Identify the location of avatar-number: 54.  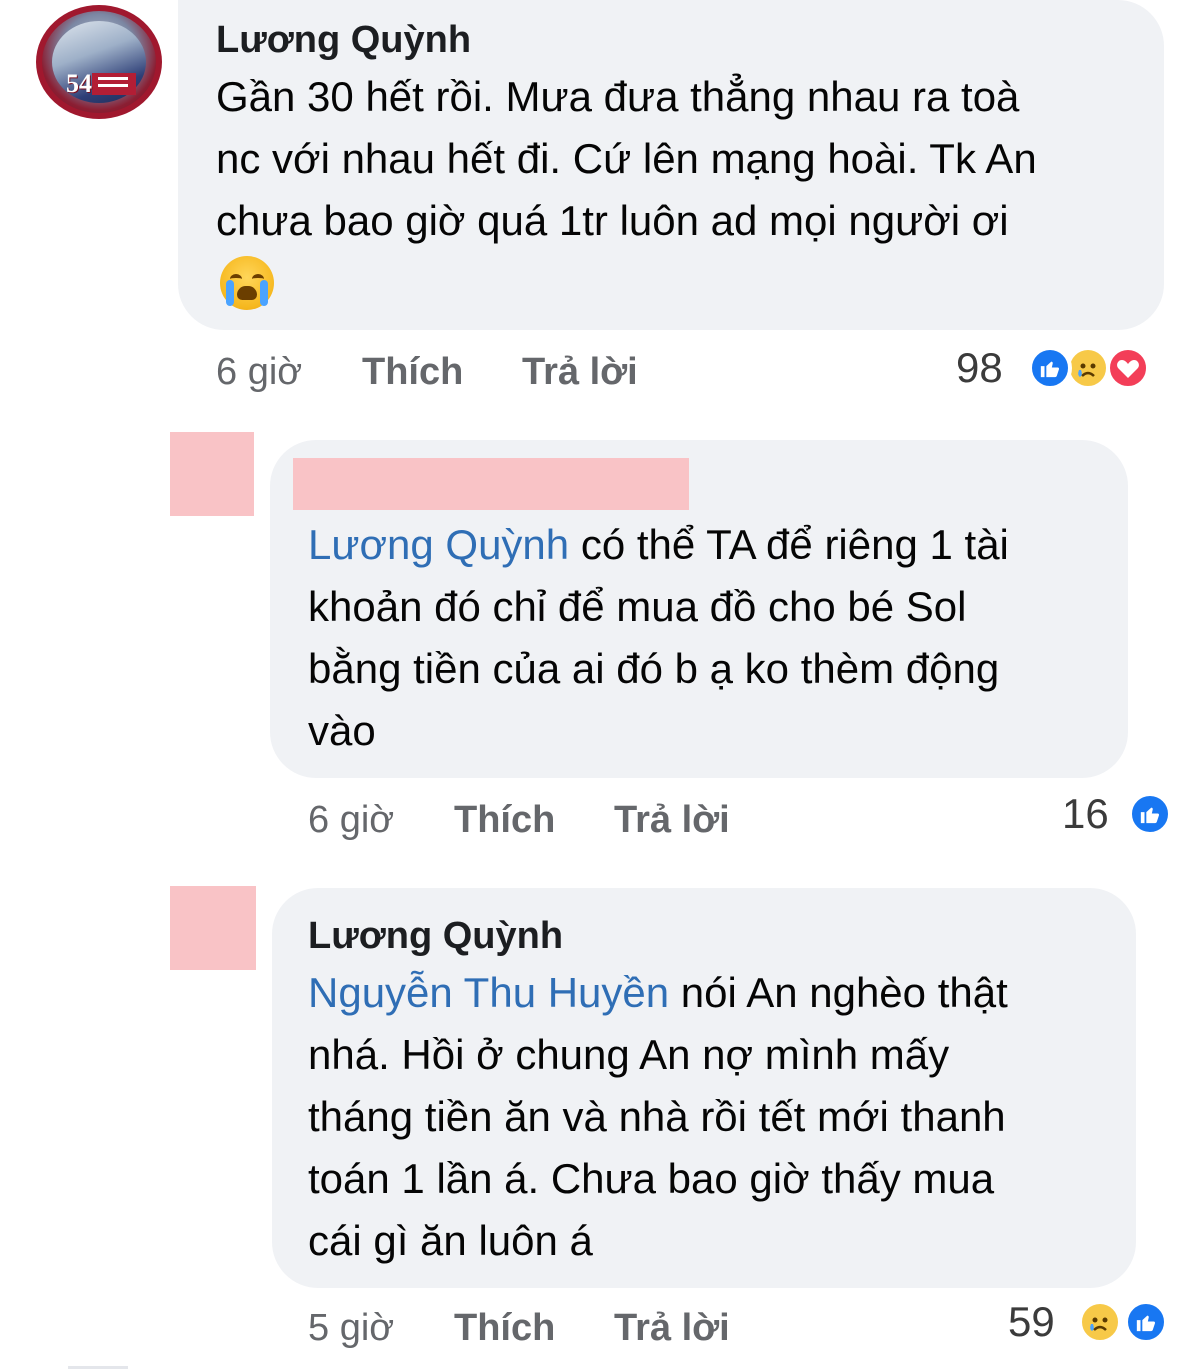
(79, 83).